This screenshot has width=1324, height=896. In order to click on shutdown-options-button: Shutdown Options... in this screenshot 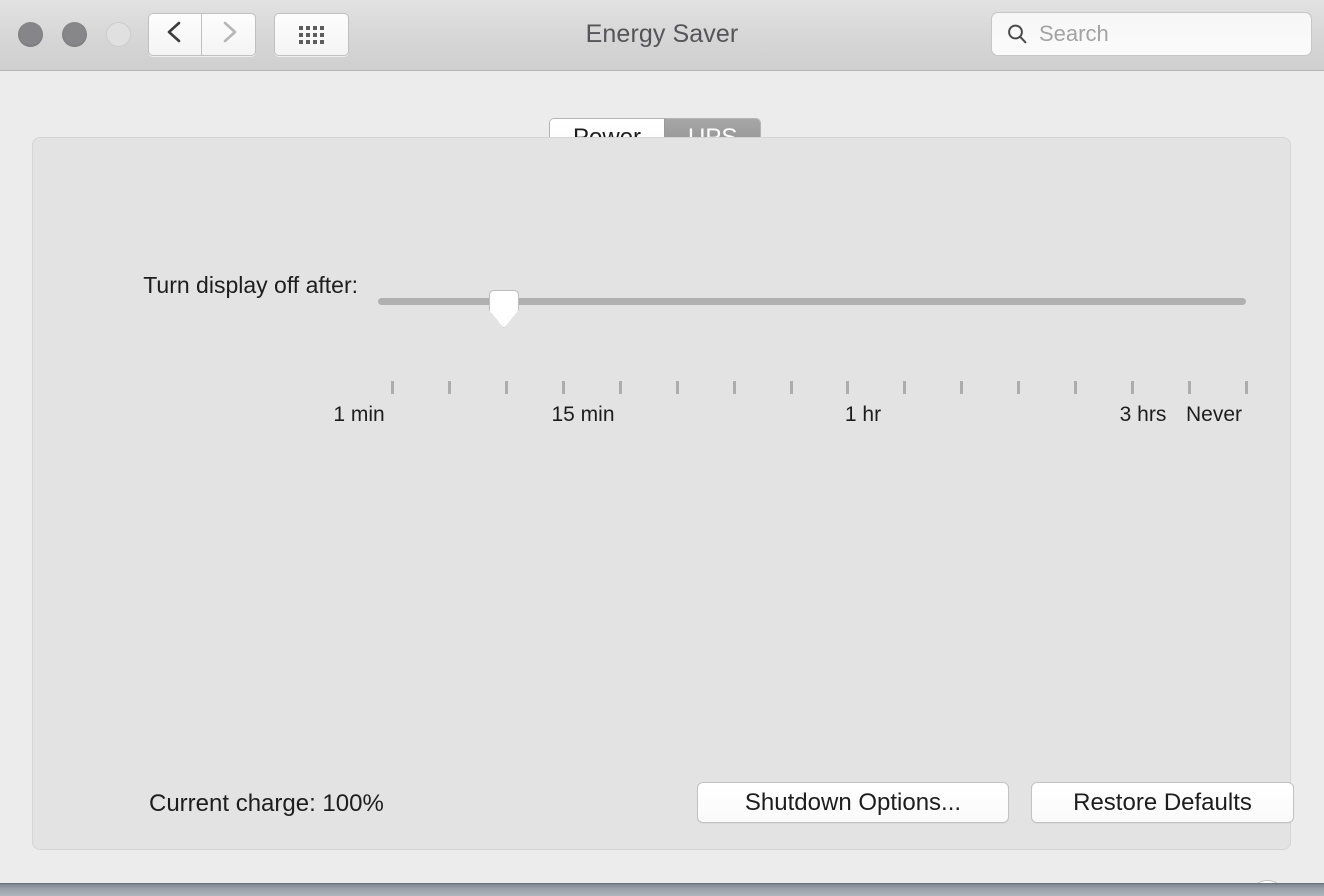, I will do `click(853, 802)`.